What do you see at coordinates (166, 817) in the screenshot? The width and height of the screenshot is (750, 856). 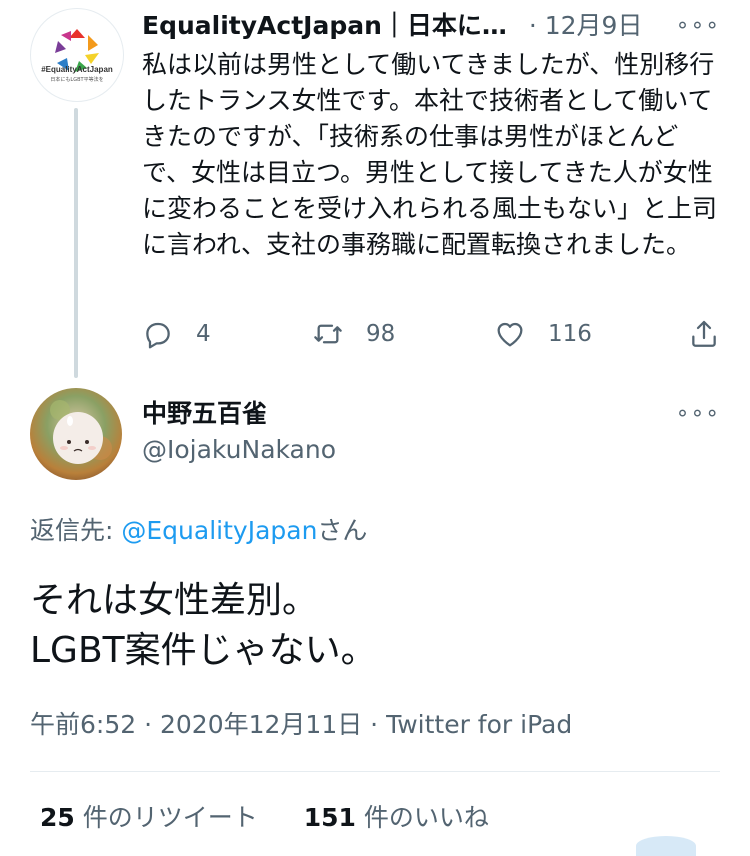 I see `retweets-label: 件のリツイート` at bounding box center [166, 817].